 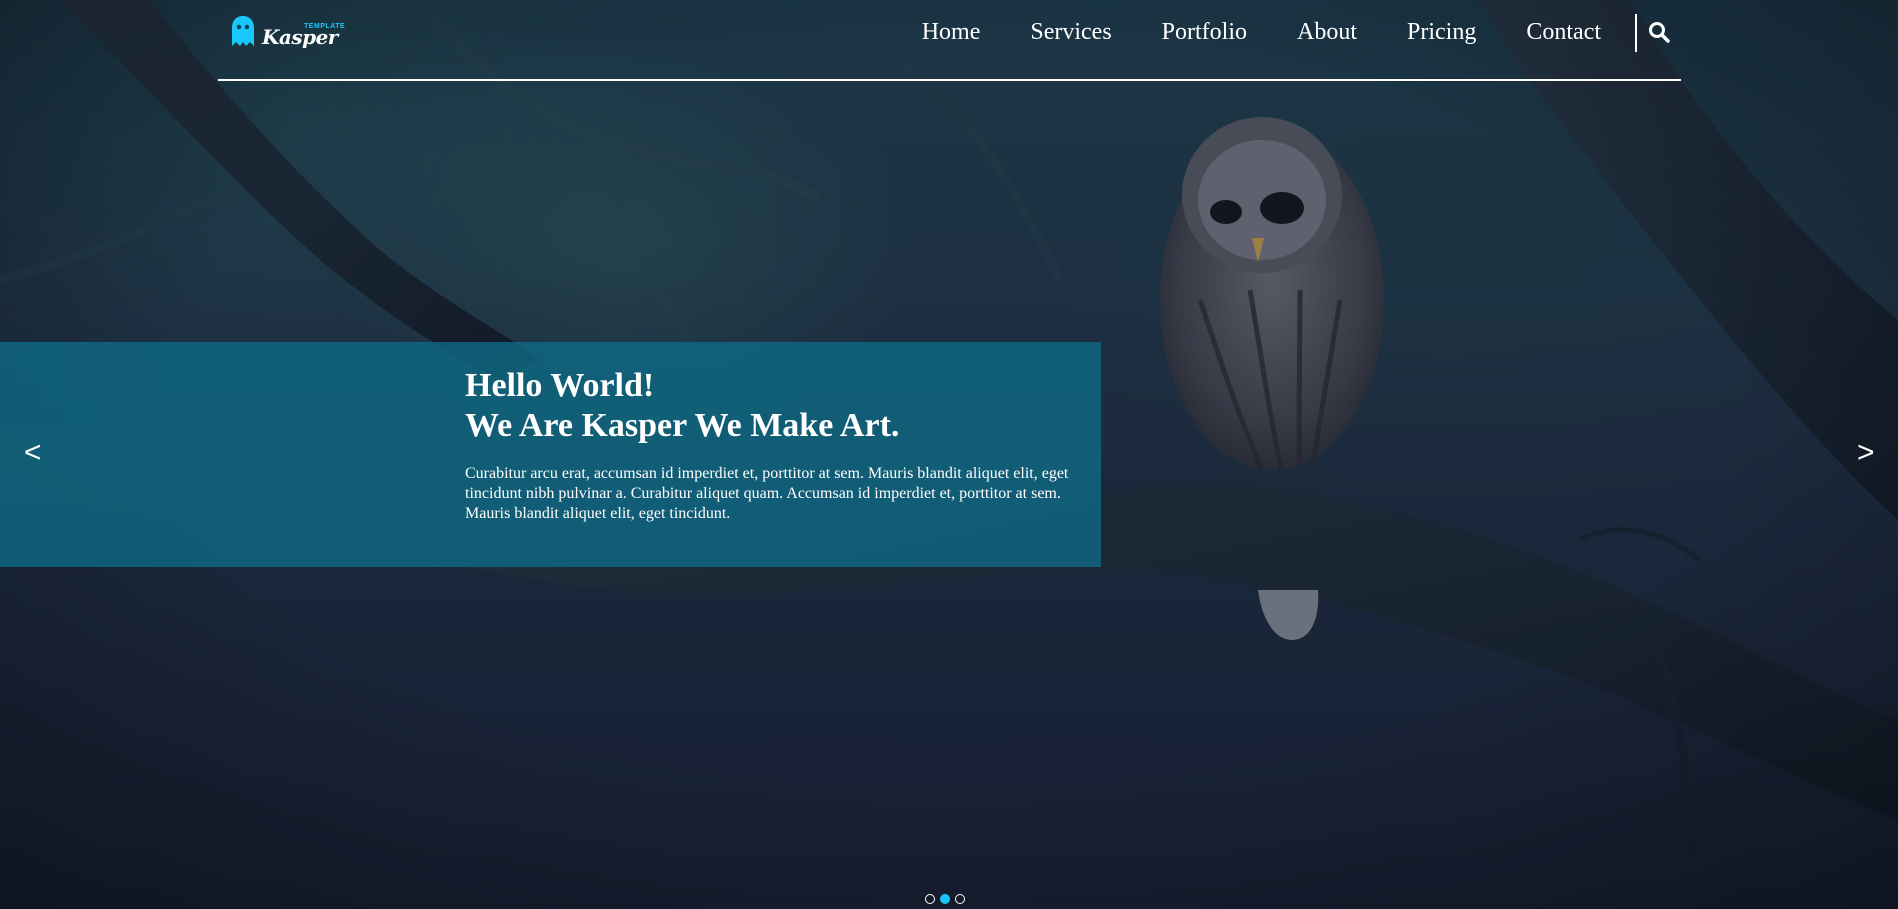 What do you see at coordinates (1070, 32) in the screenshot?
I see `nav-services: Services` at bounding box center [1070, 32].